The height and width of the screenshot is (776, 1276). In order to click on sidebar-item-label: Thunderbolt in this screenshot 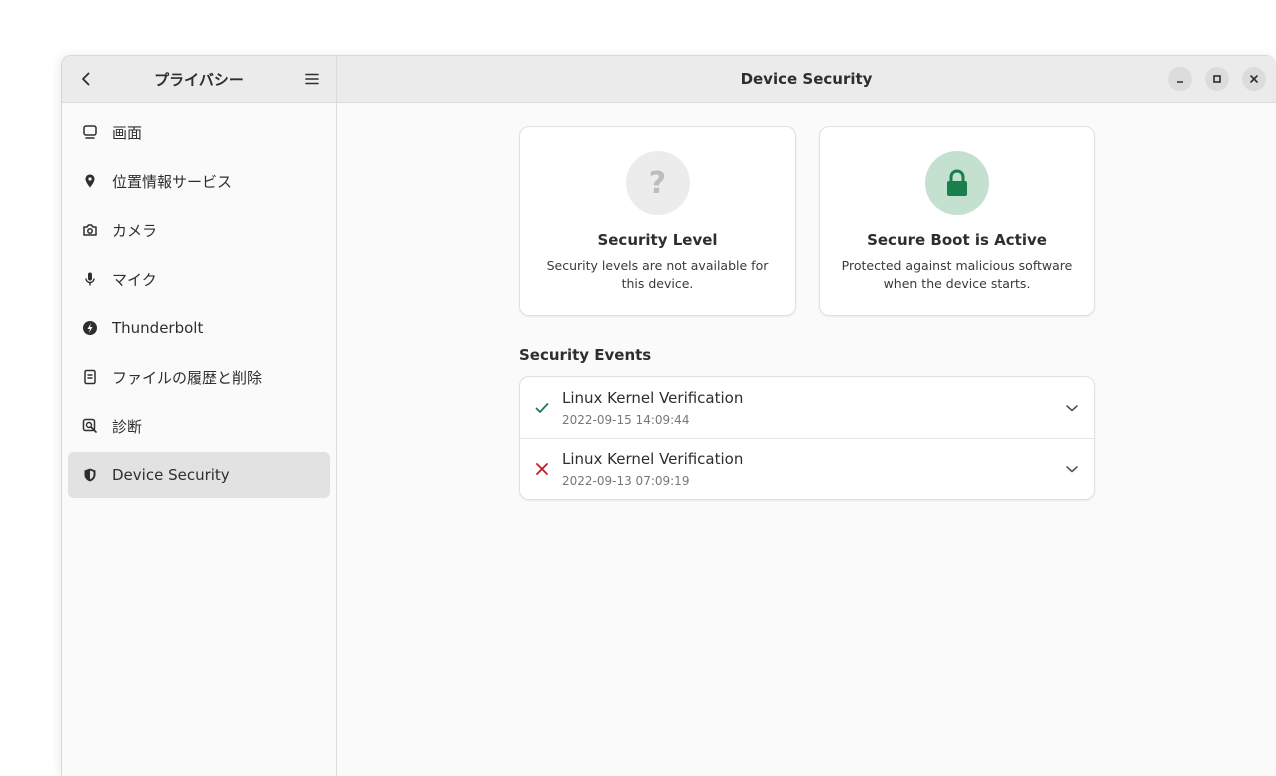, I will do `click(158, 328)`.